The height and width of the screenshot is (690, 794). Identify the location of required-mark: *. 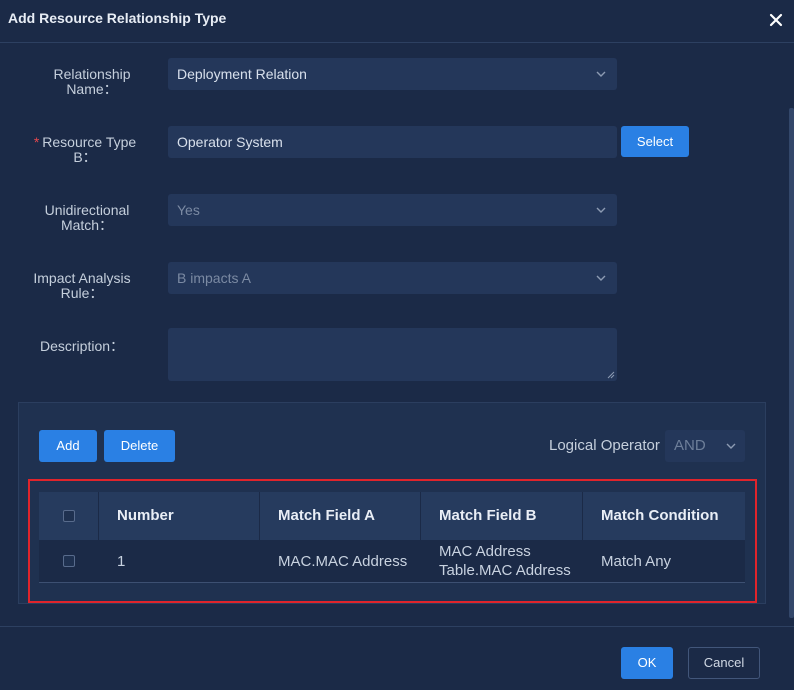
(36, 142).